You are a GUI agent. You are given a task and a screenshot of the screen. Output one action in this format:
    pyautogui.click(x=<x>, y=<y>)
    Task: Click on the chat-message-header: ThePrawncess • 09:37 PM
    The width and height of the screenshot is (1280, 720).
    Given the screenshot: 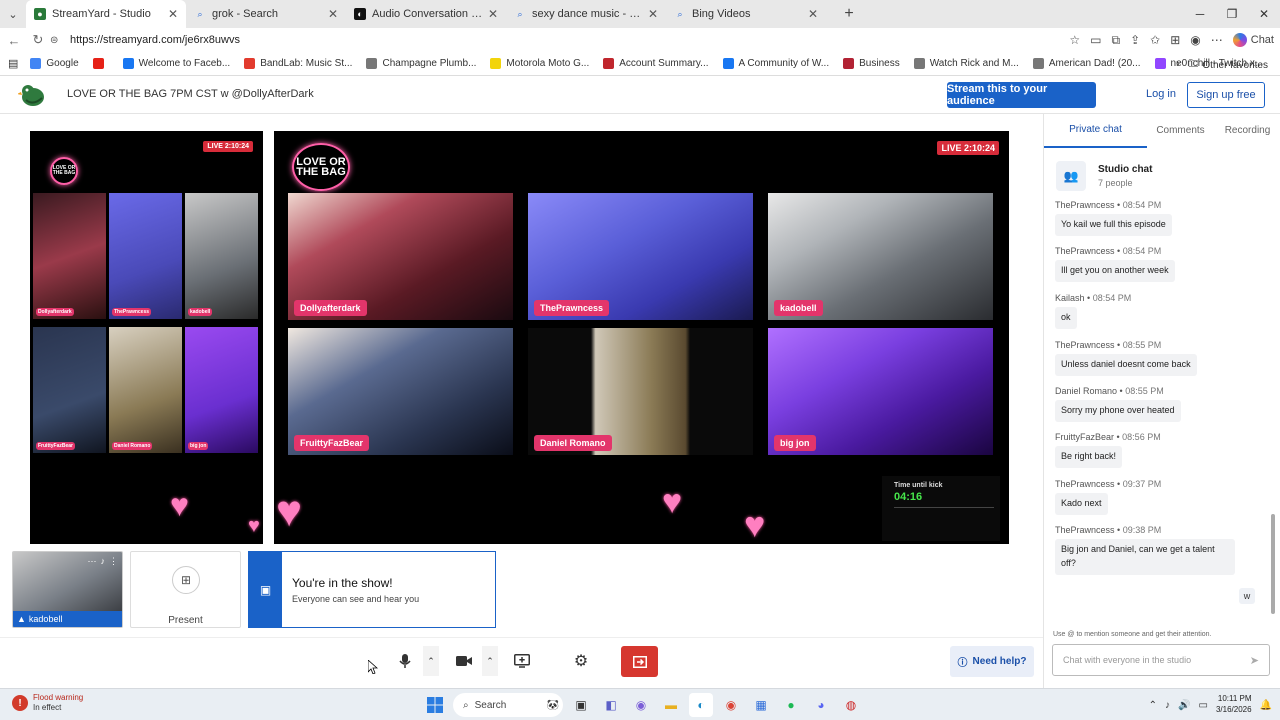 What is the action you would take?
    pyautogui.click(x=1160, y=484)
    